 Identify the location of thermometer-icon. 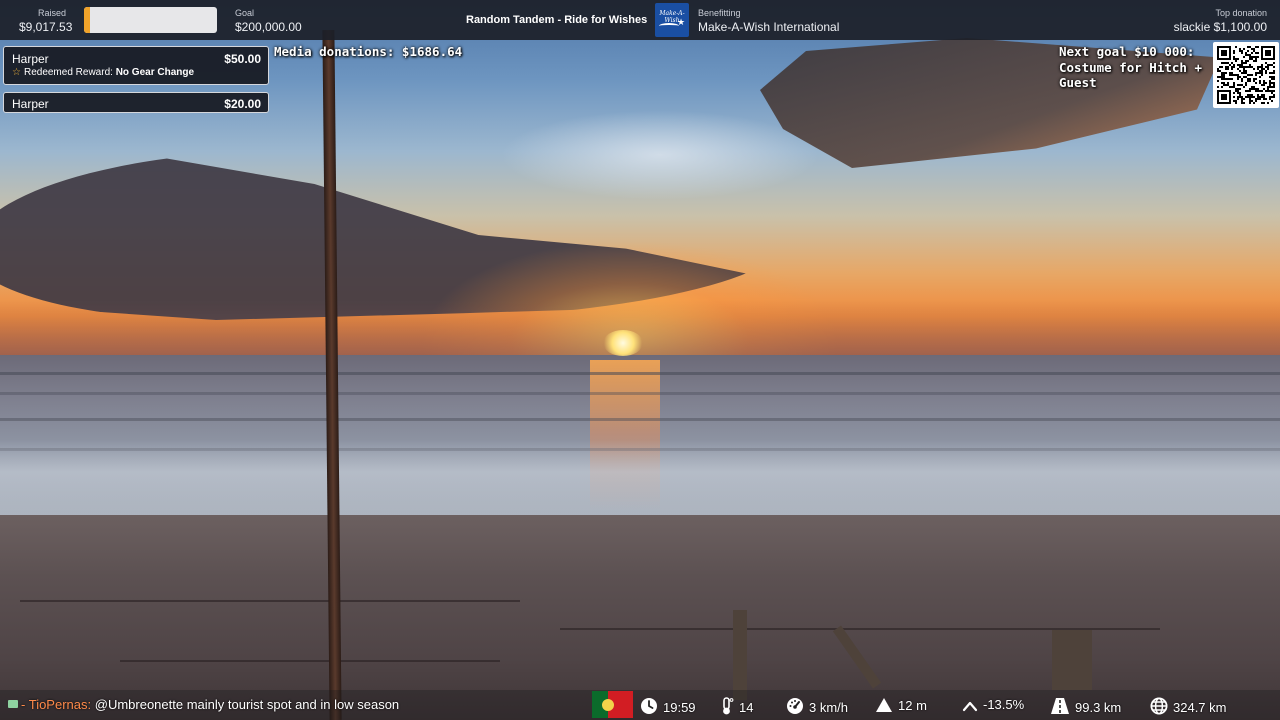
(727, 707).